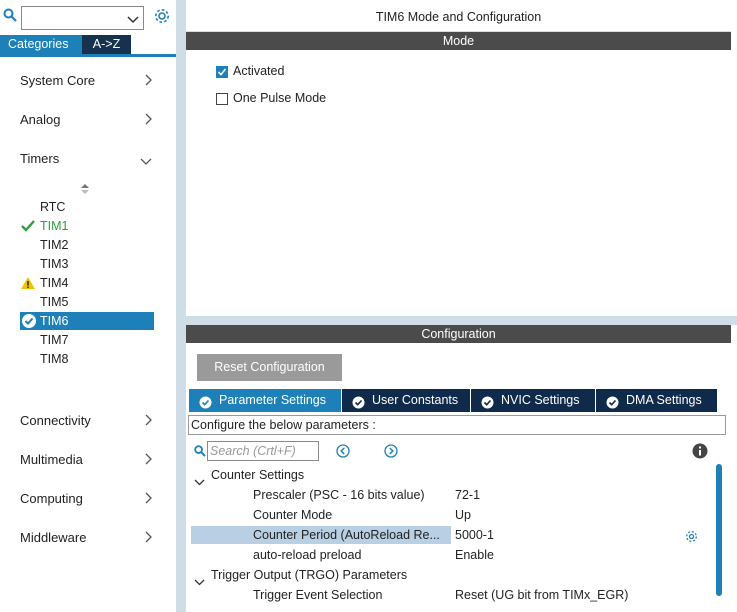  Describe the element at coordinates (58, 80) in the screenshot. I see `category-label: System Core` at that location.